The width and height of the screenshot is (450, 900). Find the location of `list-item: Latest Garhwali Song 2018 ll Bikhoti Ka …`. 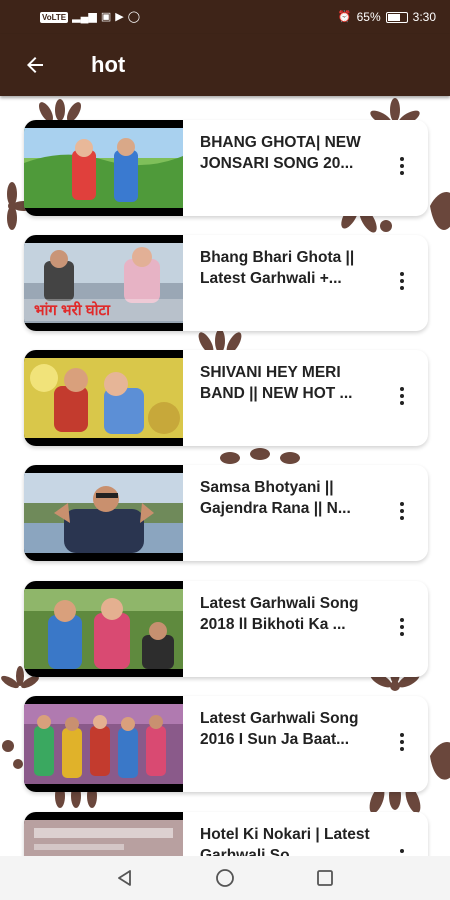

list-item: Latest Garhwali Song 2018 ll Bikhoti Ka … is located at coordinates (226, 629).